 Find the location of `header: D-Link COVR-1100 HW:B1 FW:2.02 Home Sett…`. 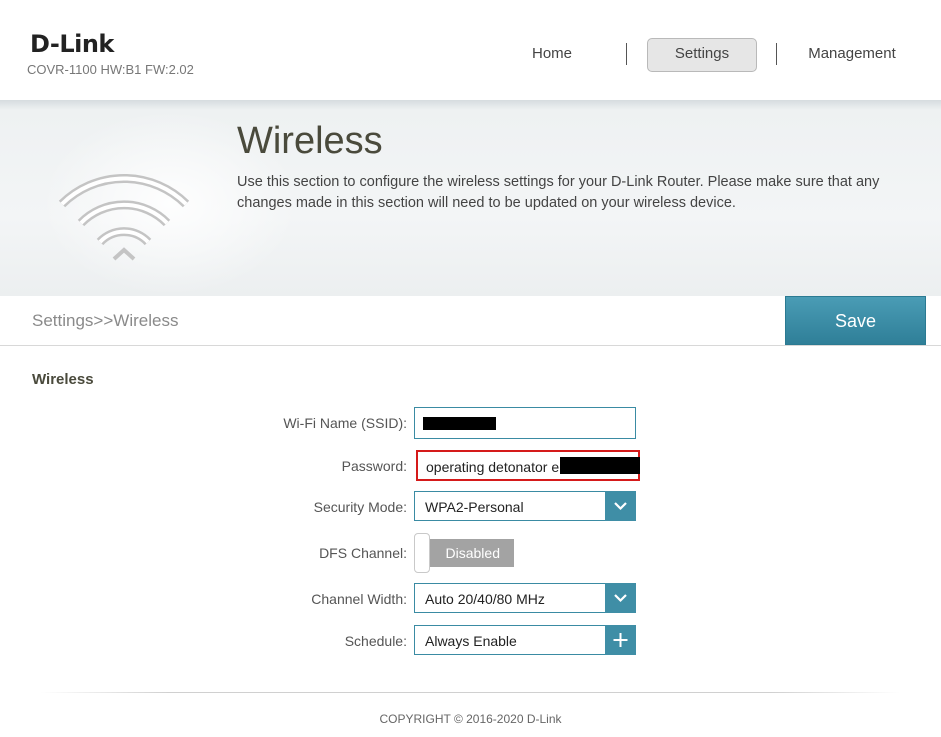

header: D-Link COVR-1100 HW:B1 FW:2.02 Home Sett… is located at coordinates (470, 50).